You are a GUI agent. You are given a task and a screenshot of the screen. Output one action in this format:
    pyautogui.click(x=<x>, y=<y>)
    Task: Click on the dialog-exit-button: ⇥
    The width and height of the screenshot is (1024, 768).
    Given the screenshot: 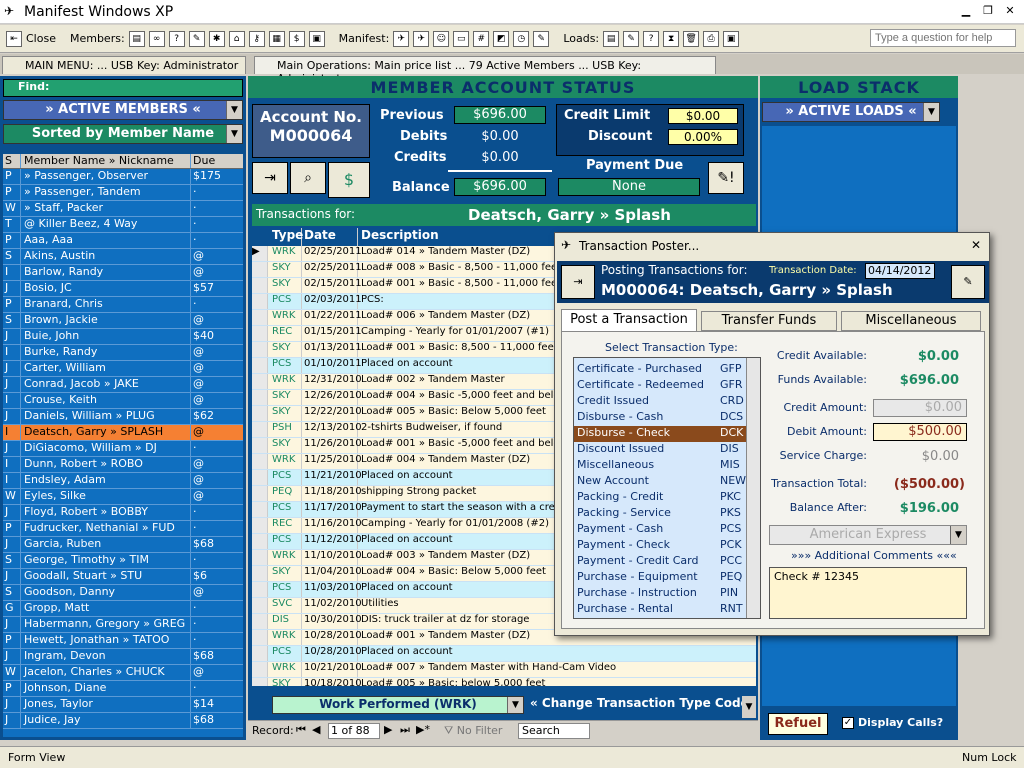 What is the action you would take?
    pyautogui.click(x=578, y=282)
    